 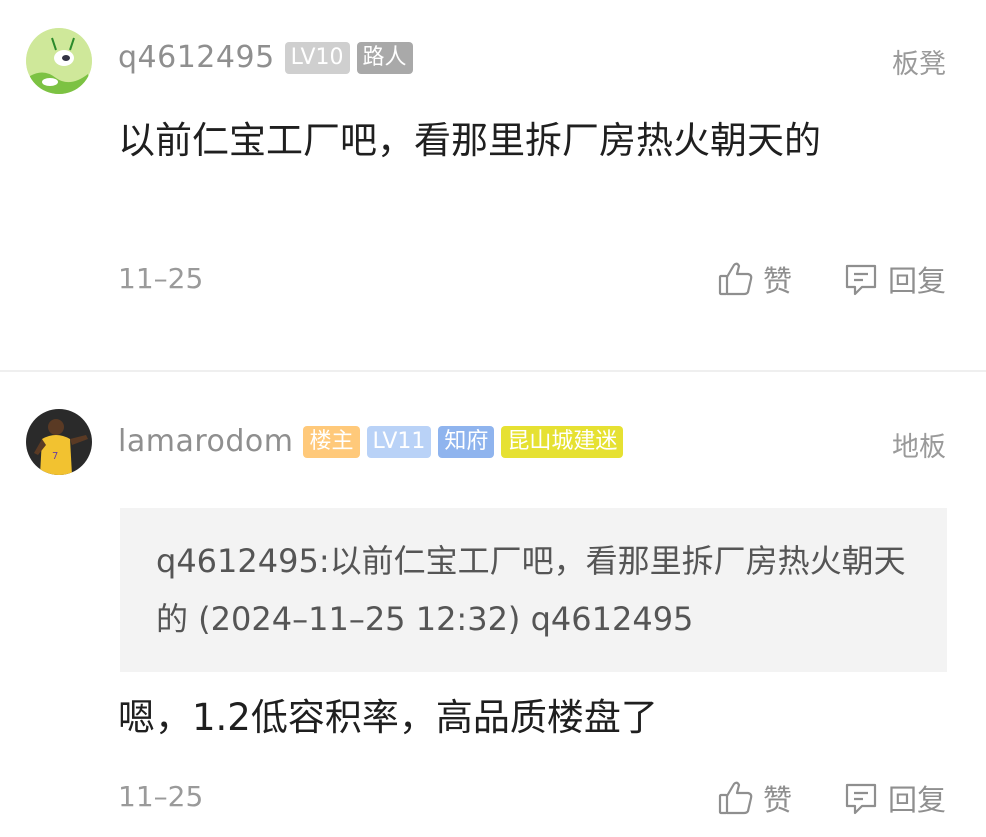 What do you see at coordinates (466, 441) in the screenshot?
I see `rank-badge: 知府` at bounding box center [466, 441].